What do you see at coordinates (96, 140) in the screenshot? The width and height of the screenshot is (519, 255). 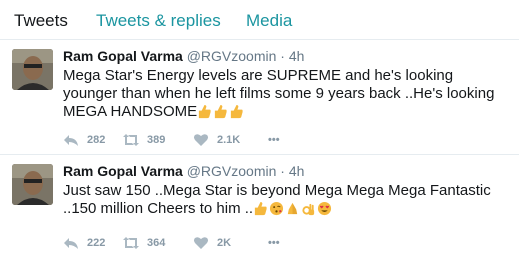 I see `reply-count: 282` at bounding box center [96, 140].